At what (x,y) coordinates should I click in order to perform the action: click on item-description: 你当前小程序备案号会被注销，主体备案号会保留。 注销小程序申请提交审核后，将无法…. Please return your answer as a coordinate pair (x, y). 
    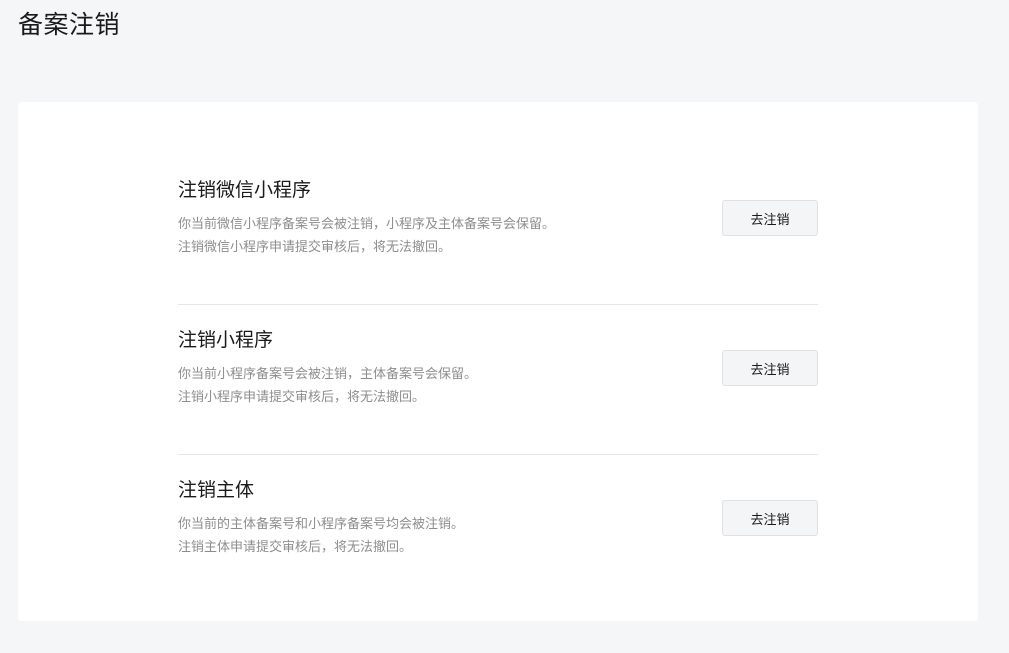
    Looking at the image, I should click on (327, 386).